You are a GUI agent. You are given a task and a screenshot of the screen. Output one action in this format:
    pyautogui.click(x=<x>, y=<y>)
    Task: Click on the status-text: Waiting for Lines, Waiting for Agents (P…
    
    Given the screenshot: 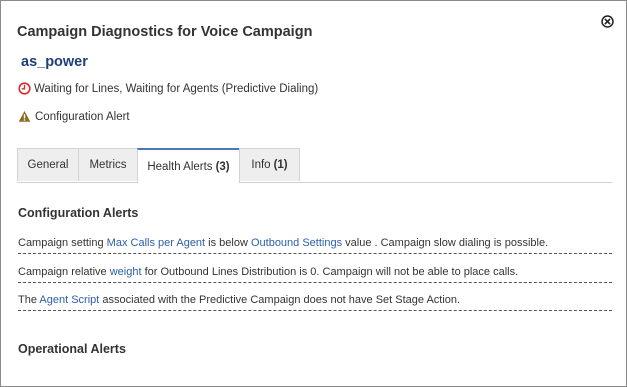 What is the action you would take?
    pyautogui.click(x=176, y=88)
    